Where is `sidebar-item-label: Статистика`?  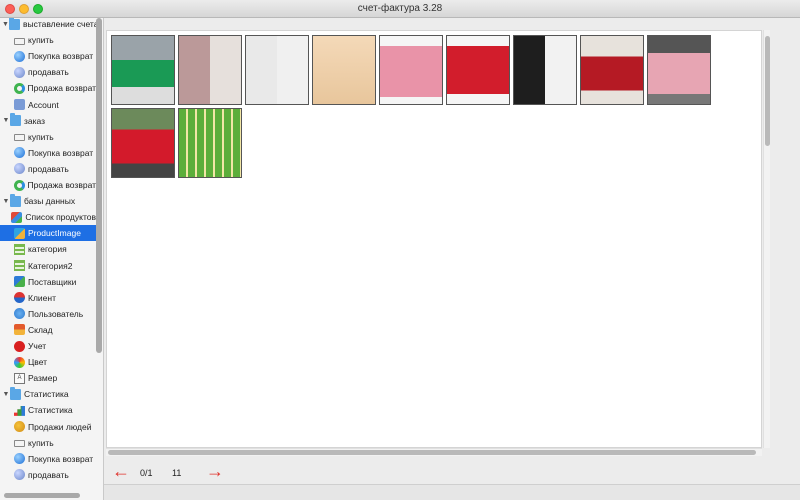 sidebar-item-label: Статистика is located at coordinates (46, 394).